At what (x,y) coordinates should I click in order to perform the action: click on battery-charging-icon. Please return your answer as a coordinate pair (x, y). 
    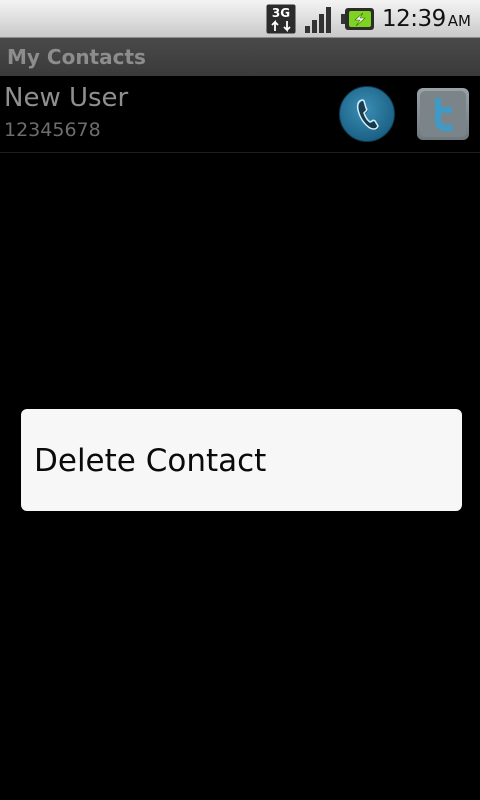
    Looking at the image, I should click on (357, 19).